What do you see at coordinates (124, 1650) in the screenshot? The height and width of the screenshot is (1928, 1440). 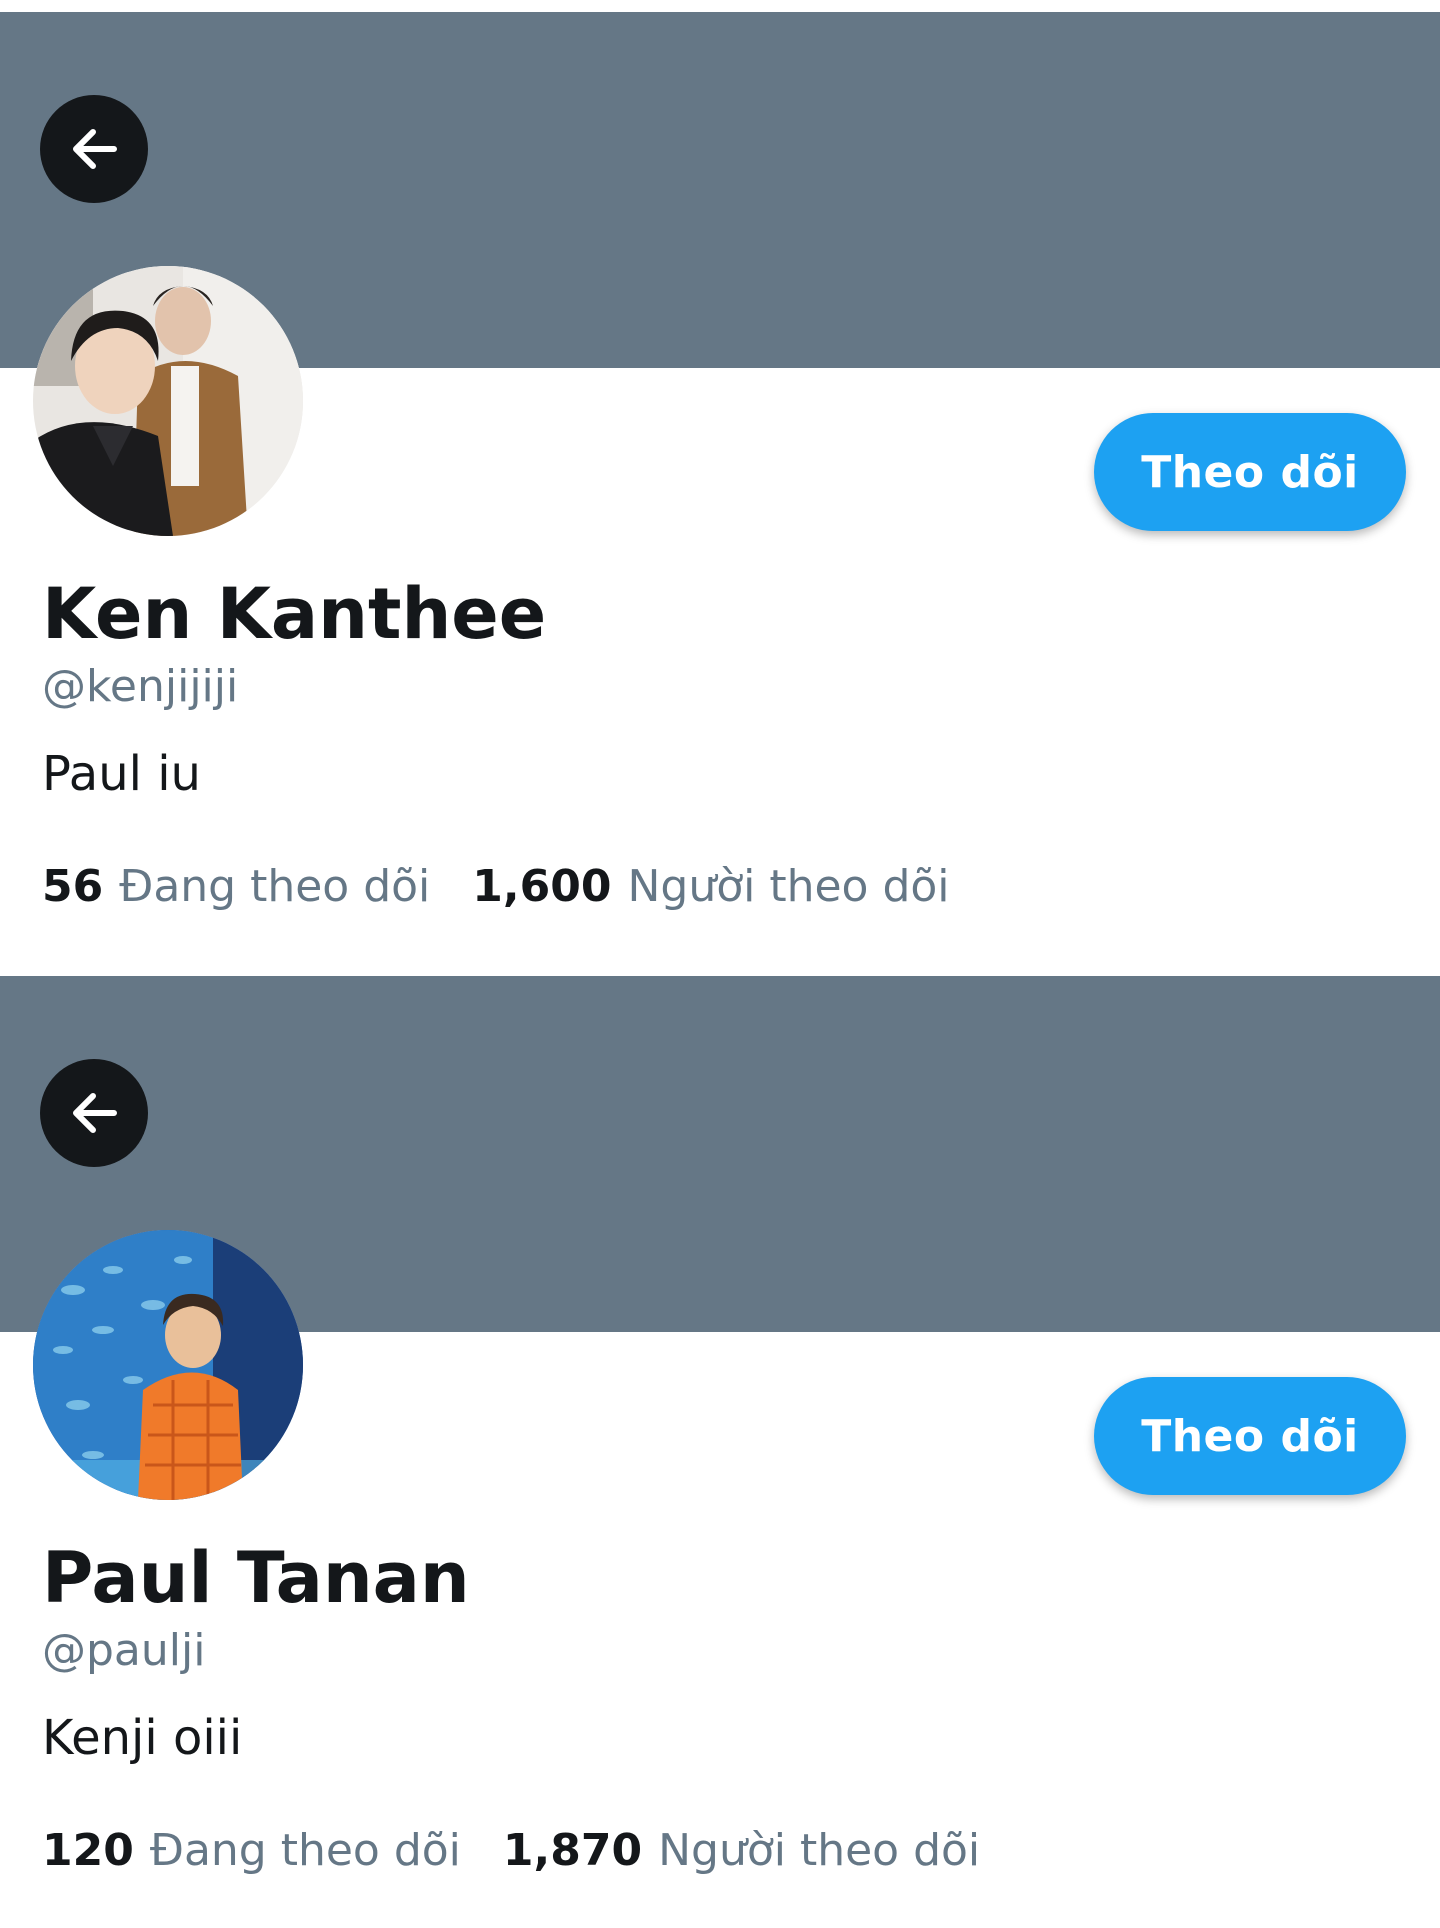 I see `username-handle: @paulji` at bounding box center [124, 1650].